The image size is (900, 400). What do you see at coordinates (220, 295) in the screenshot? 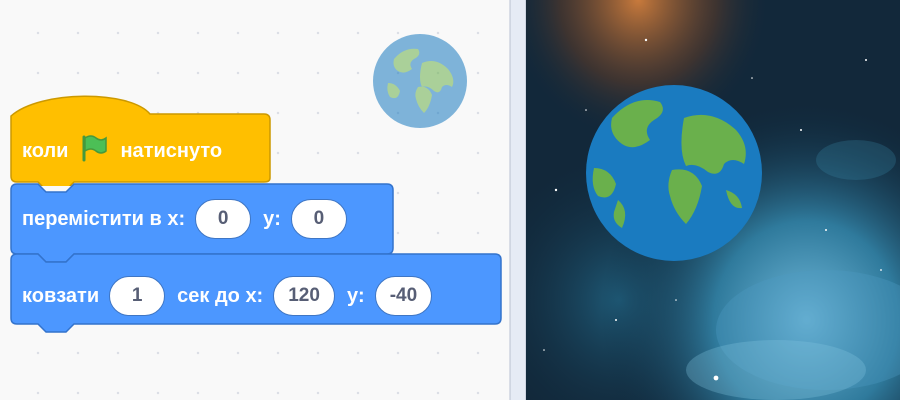
I see `glide-secs-label: сек до x:` at bounding box center [220, 295].